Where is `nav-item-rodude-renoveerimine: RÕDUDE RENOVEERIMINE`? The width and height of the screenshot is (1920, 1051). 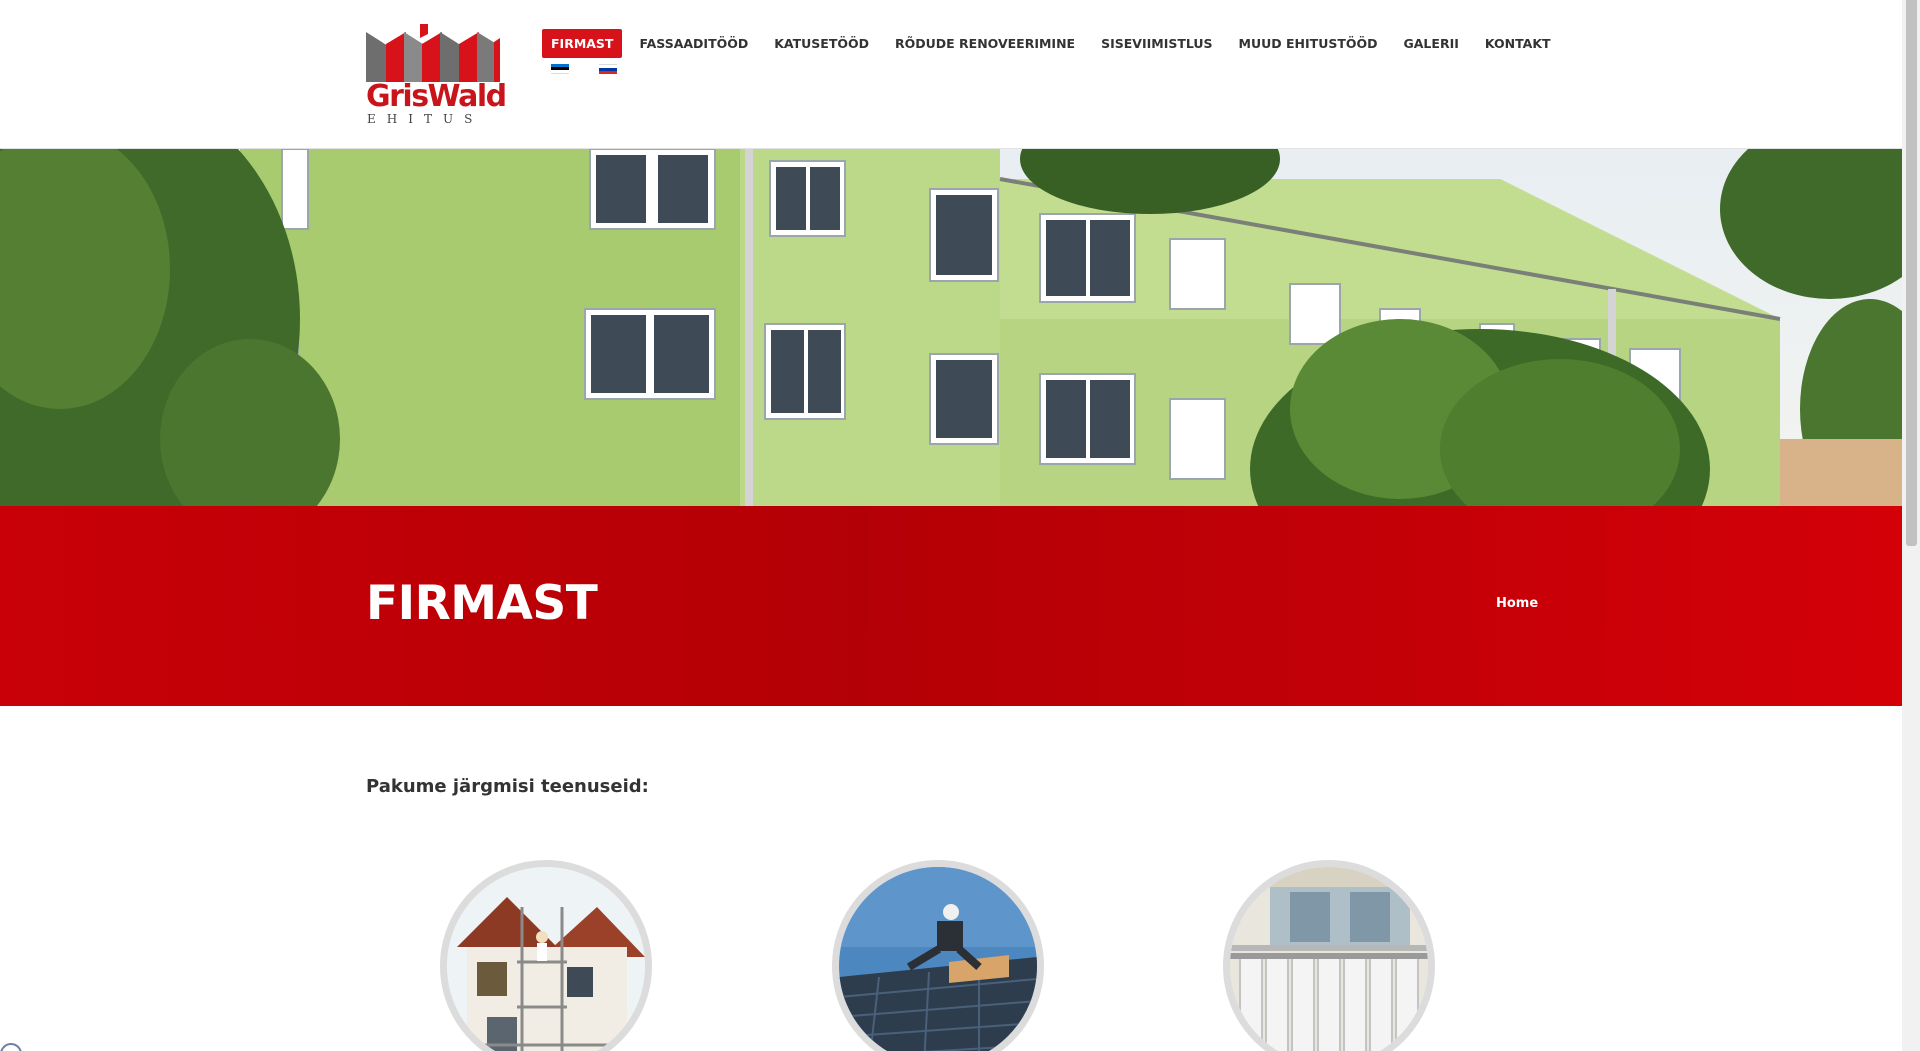
nav-item-rodude-renoveerimine: RÕDUDE RENOVEERIMINE is located at coordinates (985, 43).